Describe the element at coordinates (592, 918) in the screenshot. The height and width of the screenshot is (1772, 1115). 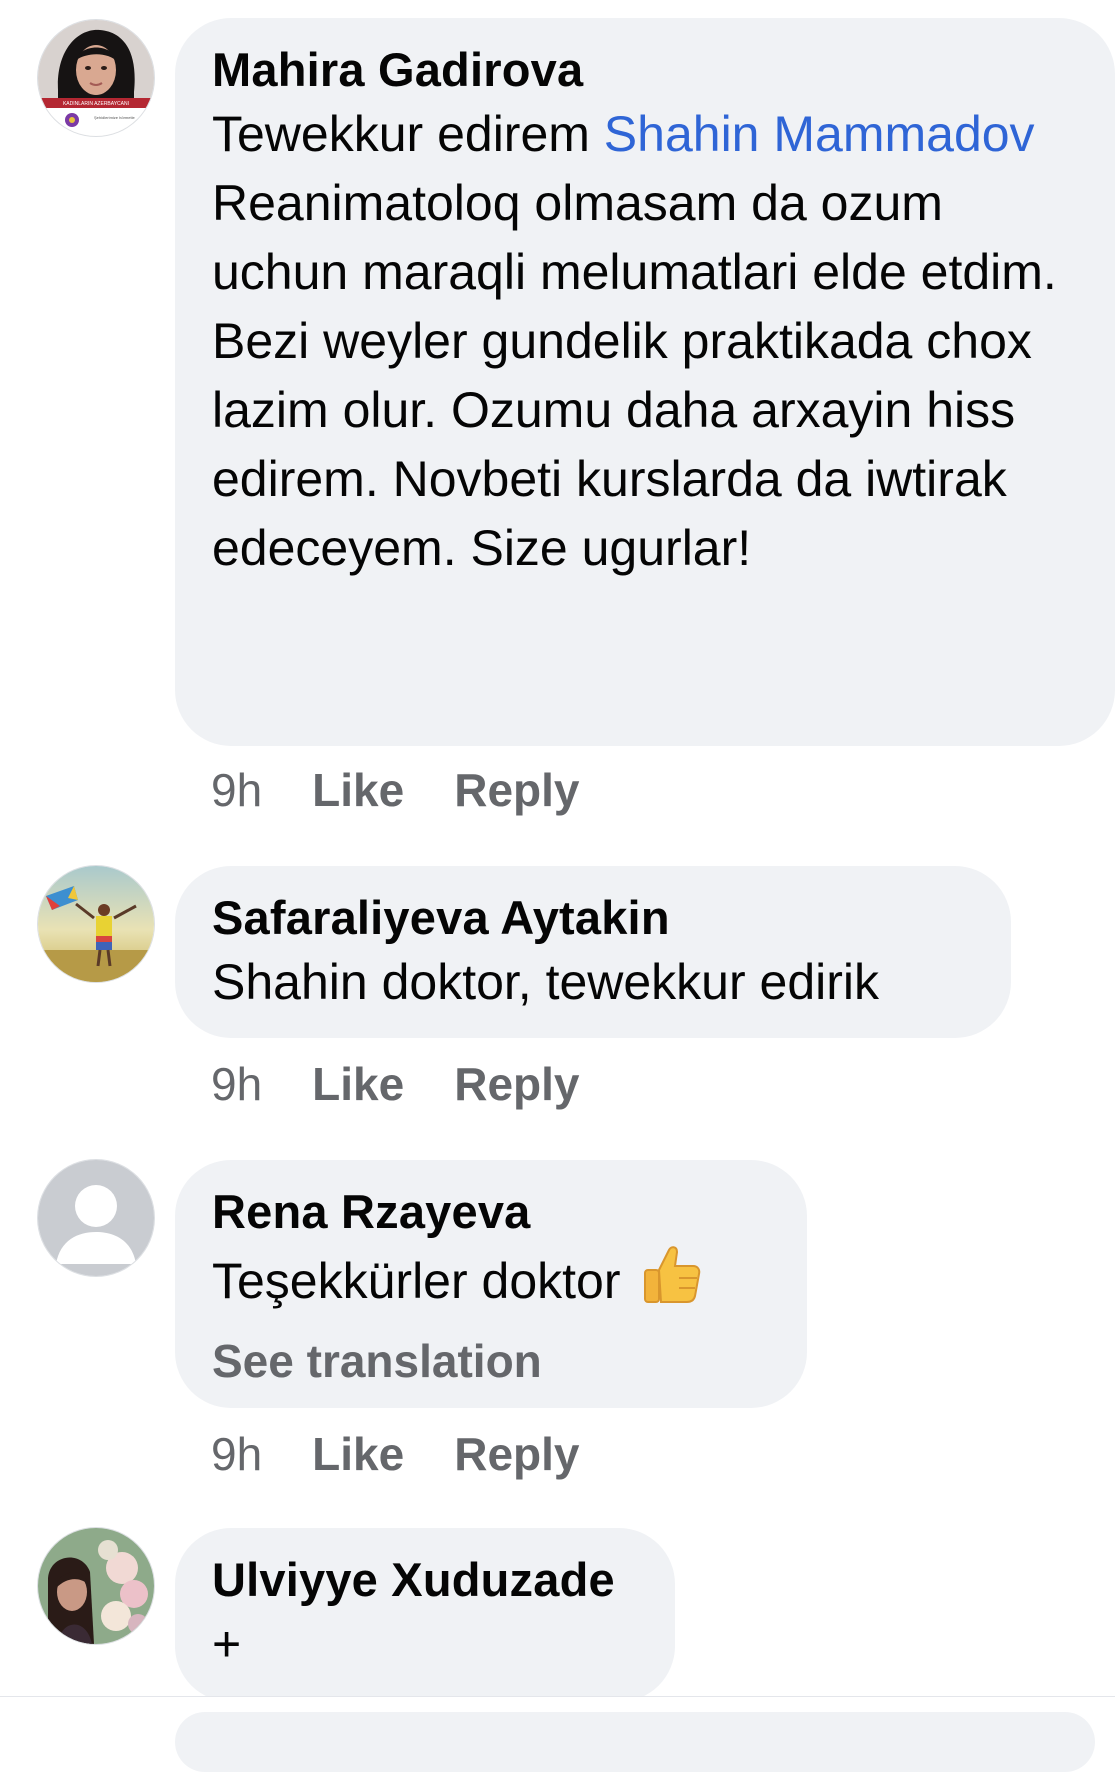
I see `comment-author-name: Safaraliyeva Aytakin` at that location.